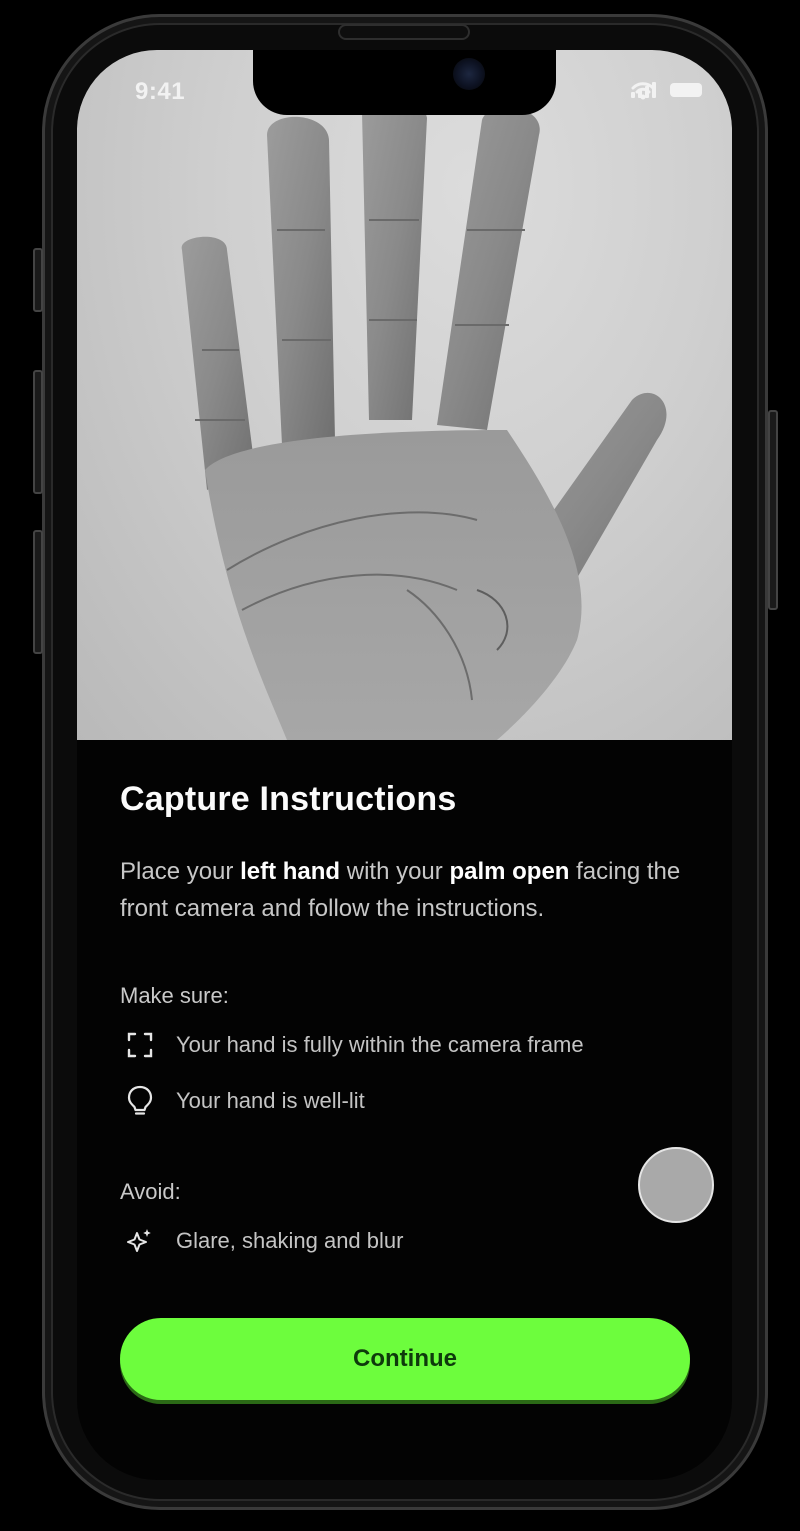 This screenshot has width=800, height=1531. I want to click on lightbulb-icon, so click(140, 1101).